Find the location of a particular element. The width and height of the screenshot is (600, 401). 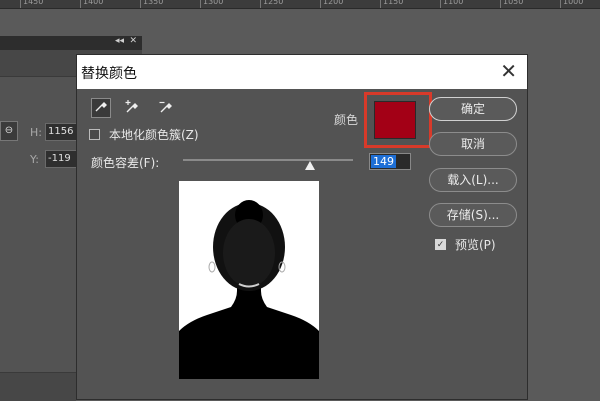

height-field: 1156 is located at coordinates (62, 132).